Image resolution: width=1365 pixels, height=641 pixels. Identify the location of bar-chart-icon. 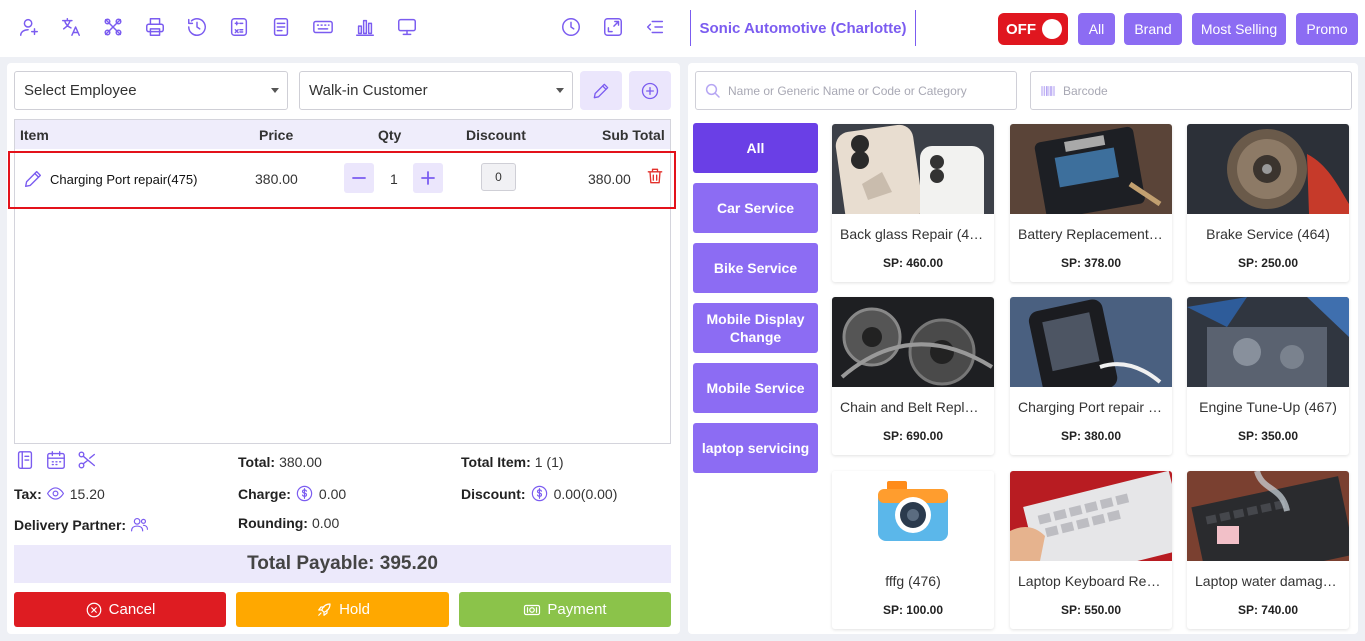
(365, 27).